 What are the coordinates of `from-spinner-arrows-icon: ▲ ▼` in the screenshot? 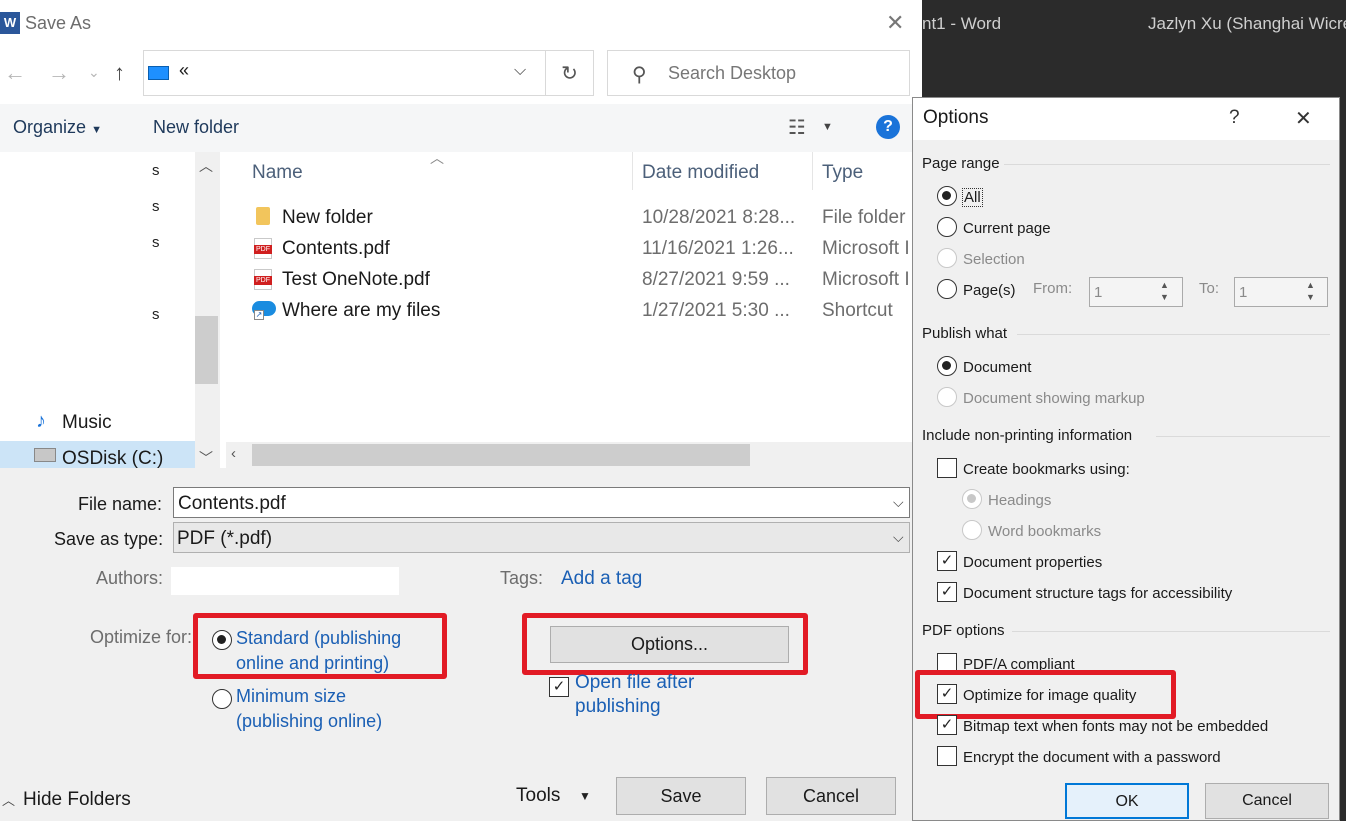 It's located at (1164, 291).